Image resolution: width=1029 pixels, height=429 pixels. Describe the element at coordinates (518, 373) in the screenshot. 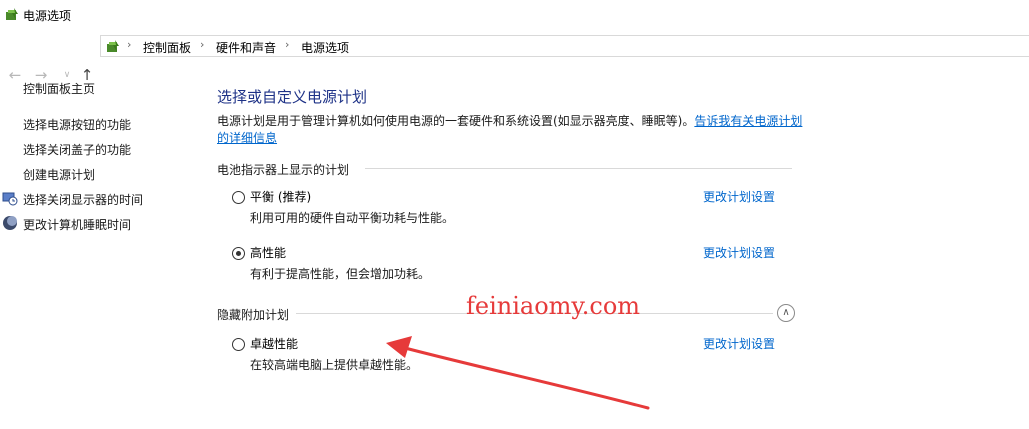

I see `red-arrow-annotation` at that location.